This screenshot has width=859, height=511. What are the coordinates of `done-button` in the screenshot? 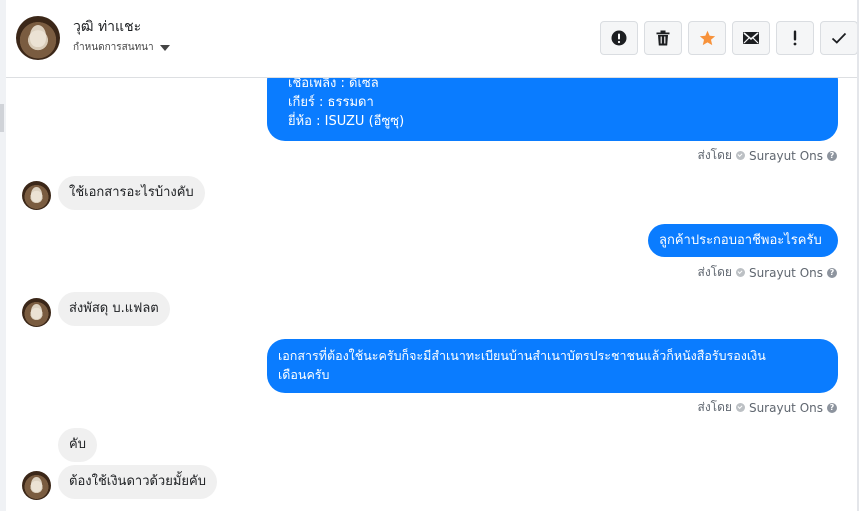 It's located at (839, 38).